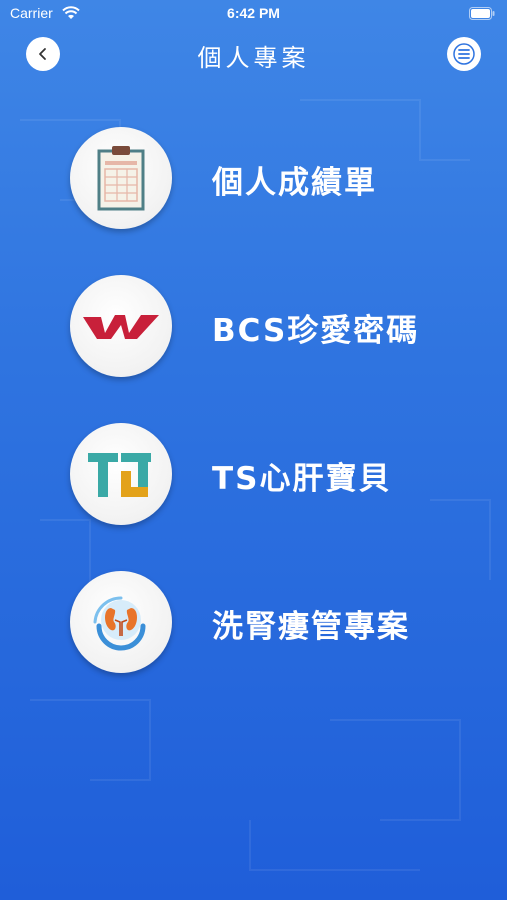 This screenshot has width=507, height=900. I want to click on menu-item-bcs: BCS珍愛密碼, so click(280, 327).